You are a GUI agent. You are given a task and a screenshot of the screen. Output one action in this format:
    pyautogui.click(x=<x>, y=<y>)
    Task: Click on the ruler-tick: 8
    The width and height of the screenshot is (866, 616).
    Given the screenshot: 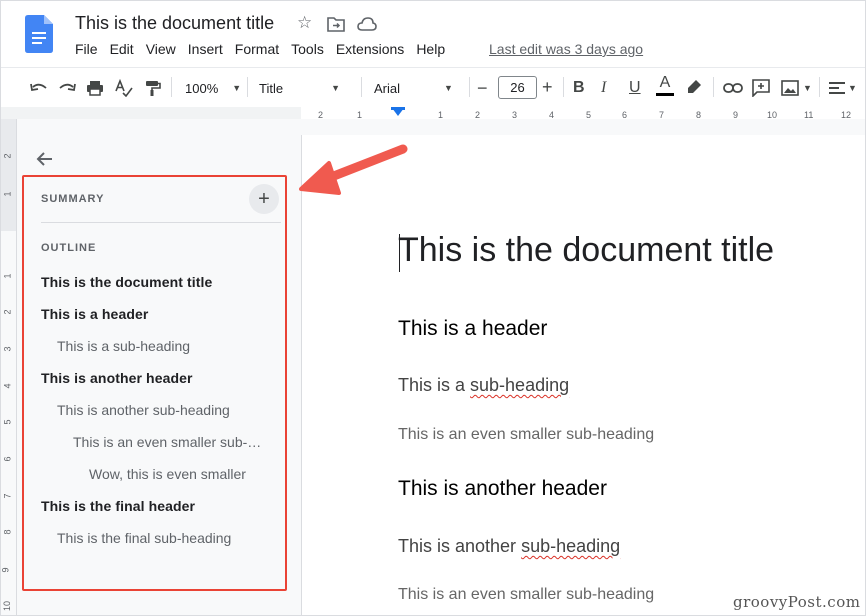 What is the action you would take?
    pyautogui.click(x=699, y=115)
    